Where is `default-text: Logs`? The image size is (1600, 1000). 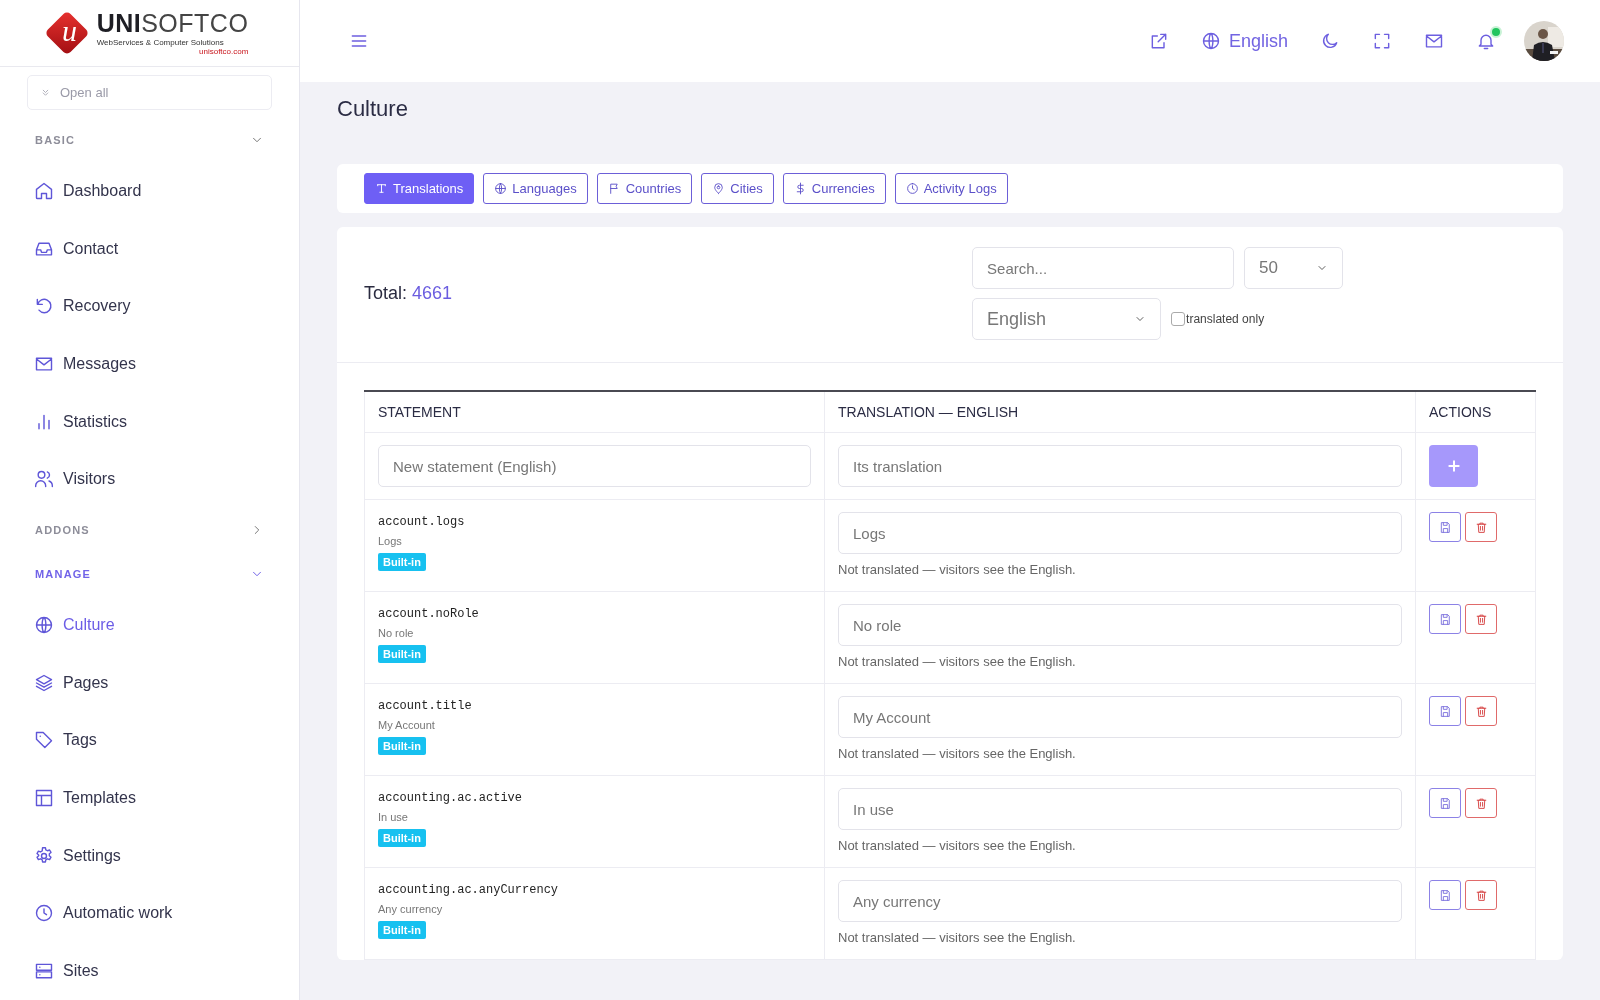
default-text: Logs is located at coordinates (390, 541).